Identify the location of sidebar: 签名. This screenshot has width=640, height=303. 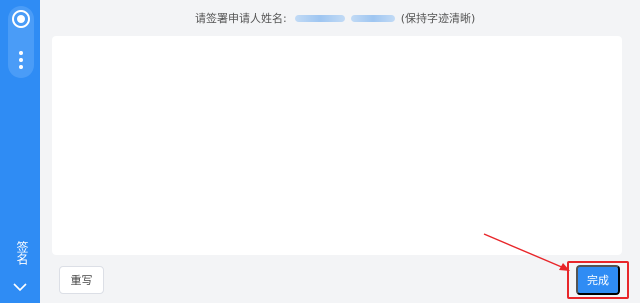
(20, 151).